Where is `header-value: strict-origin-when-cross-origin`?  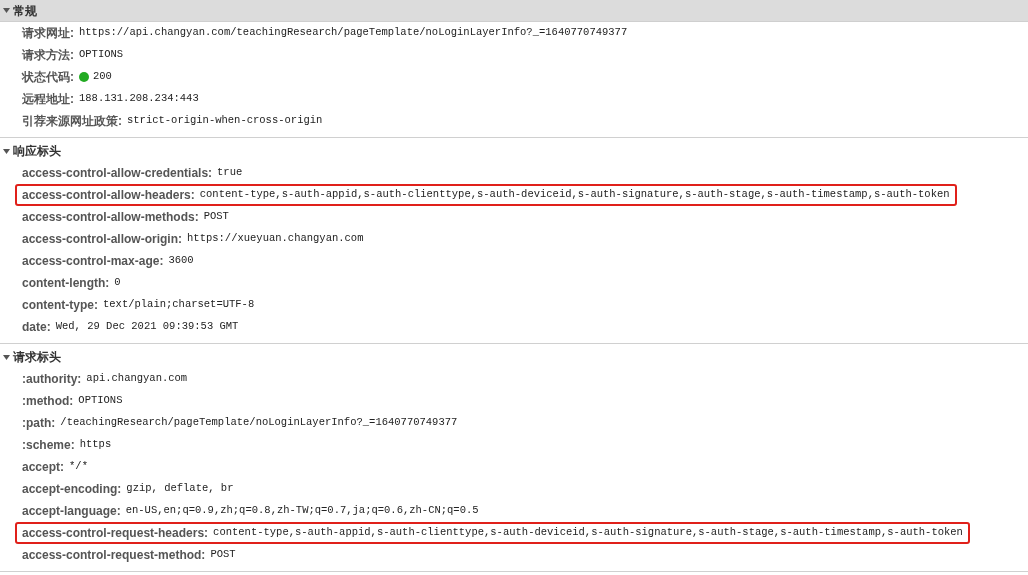 header-value: strict-origin-when-cross-origin is located at coordinates (225, 121).